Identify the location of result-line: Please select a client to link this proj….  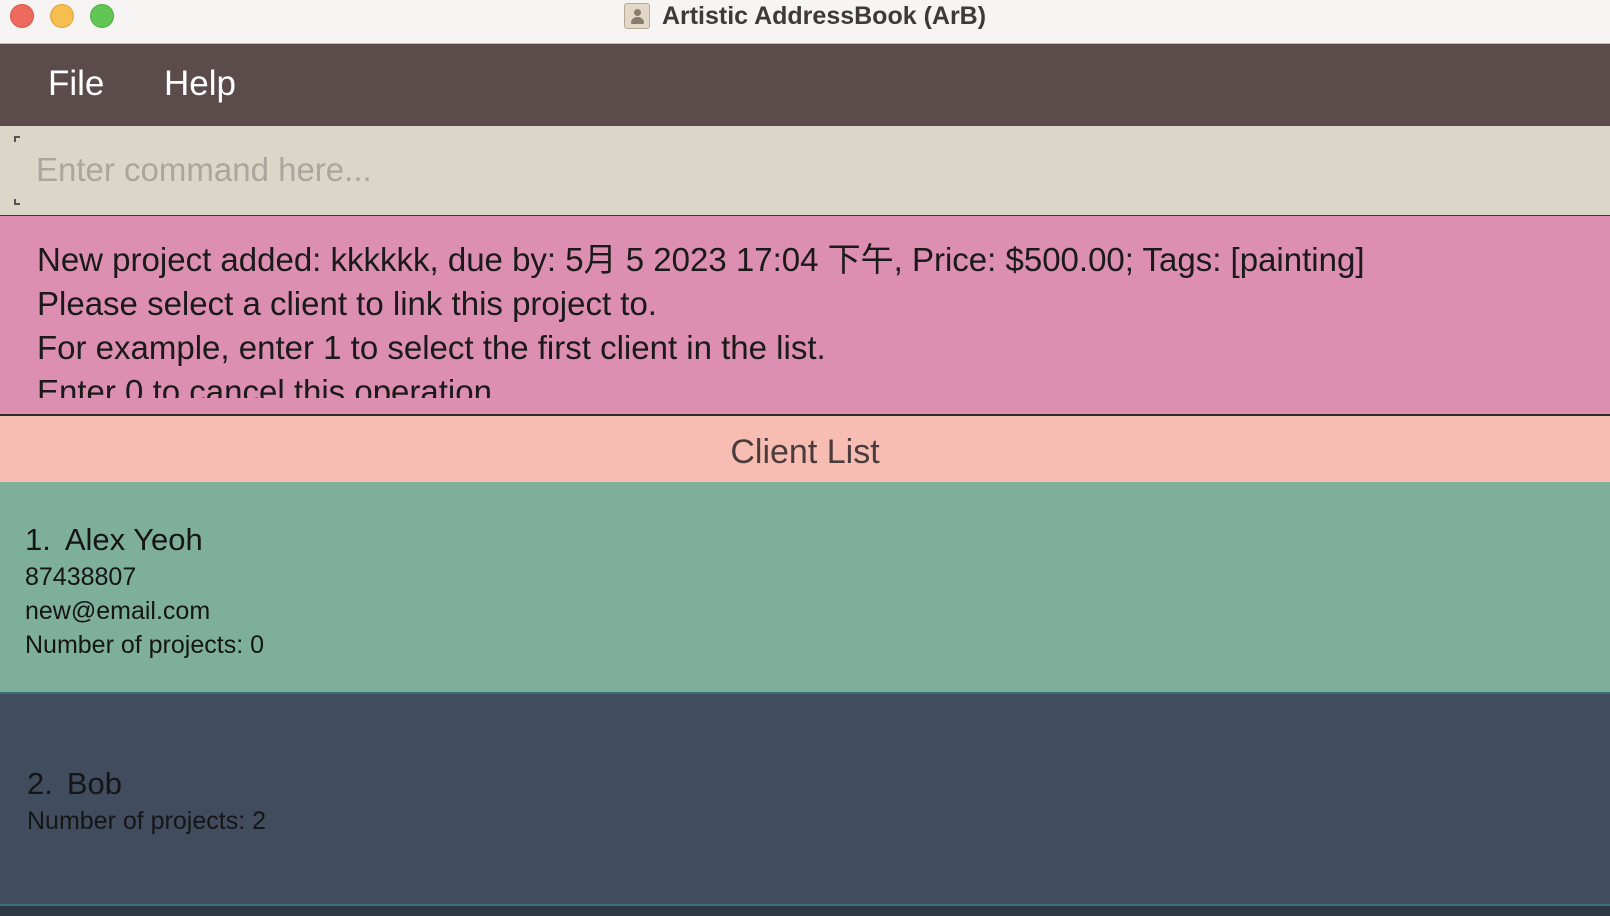
(347, 303).